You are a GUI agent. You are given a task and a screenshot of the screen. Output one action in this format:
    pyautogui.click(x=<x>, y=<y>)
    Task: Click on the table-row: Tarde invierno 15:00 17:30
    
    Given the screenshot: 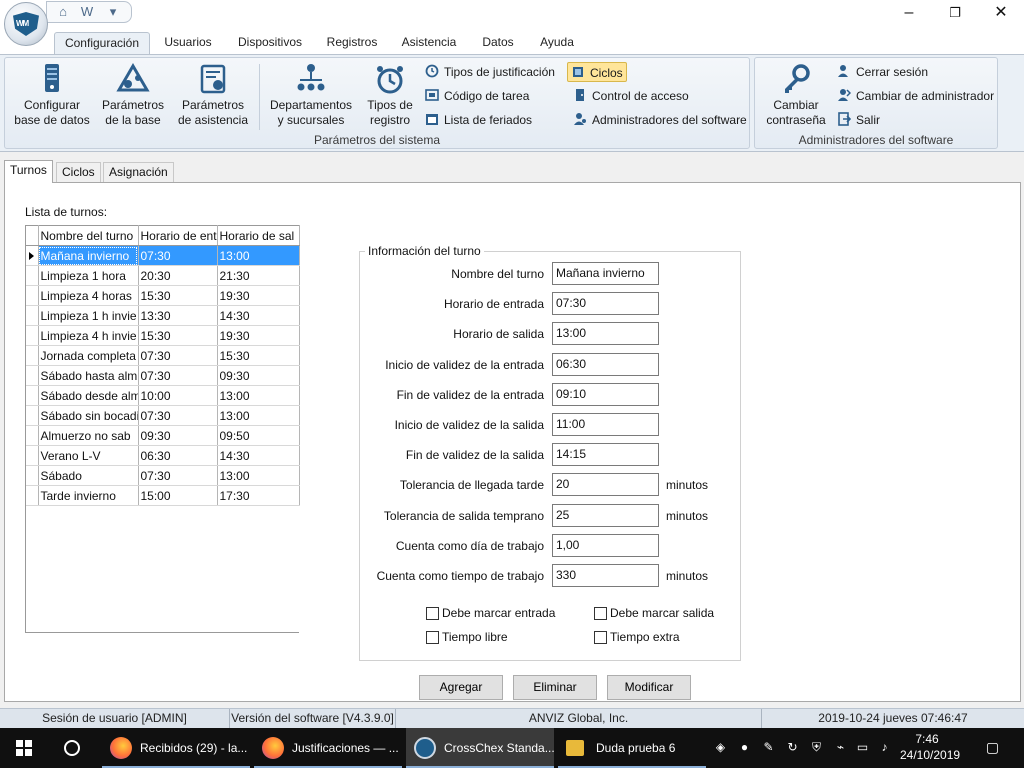 What is the action you would take?
    pyautogui.click(x=163, y=495)
    